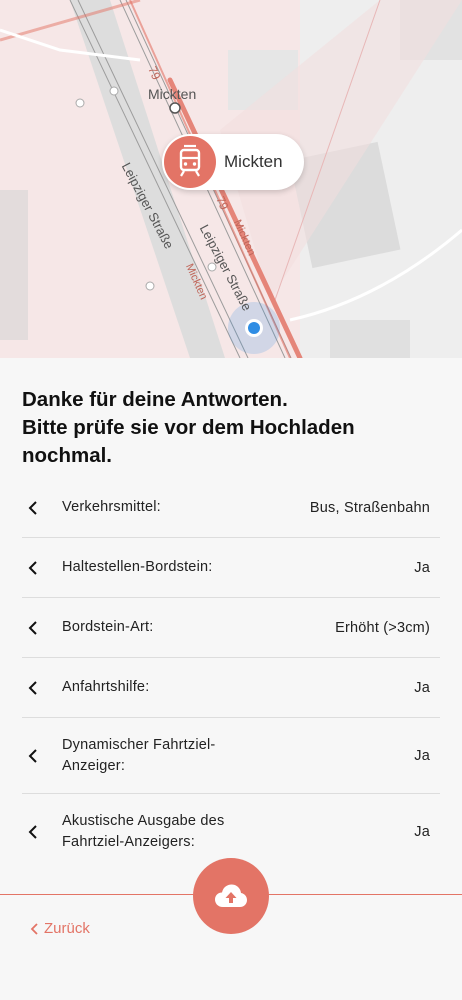 The height and width of the screenshot is (1000, 462). I want to click on map-stop-label: Mickten, so click(172, 94).